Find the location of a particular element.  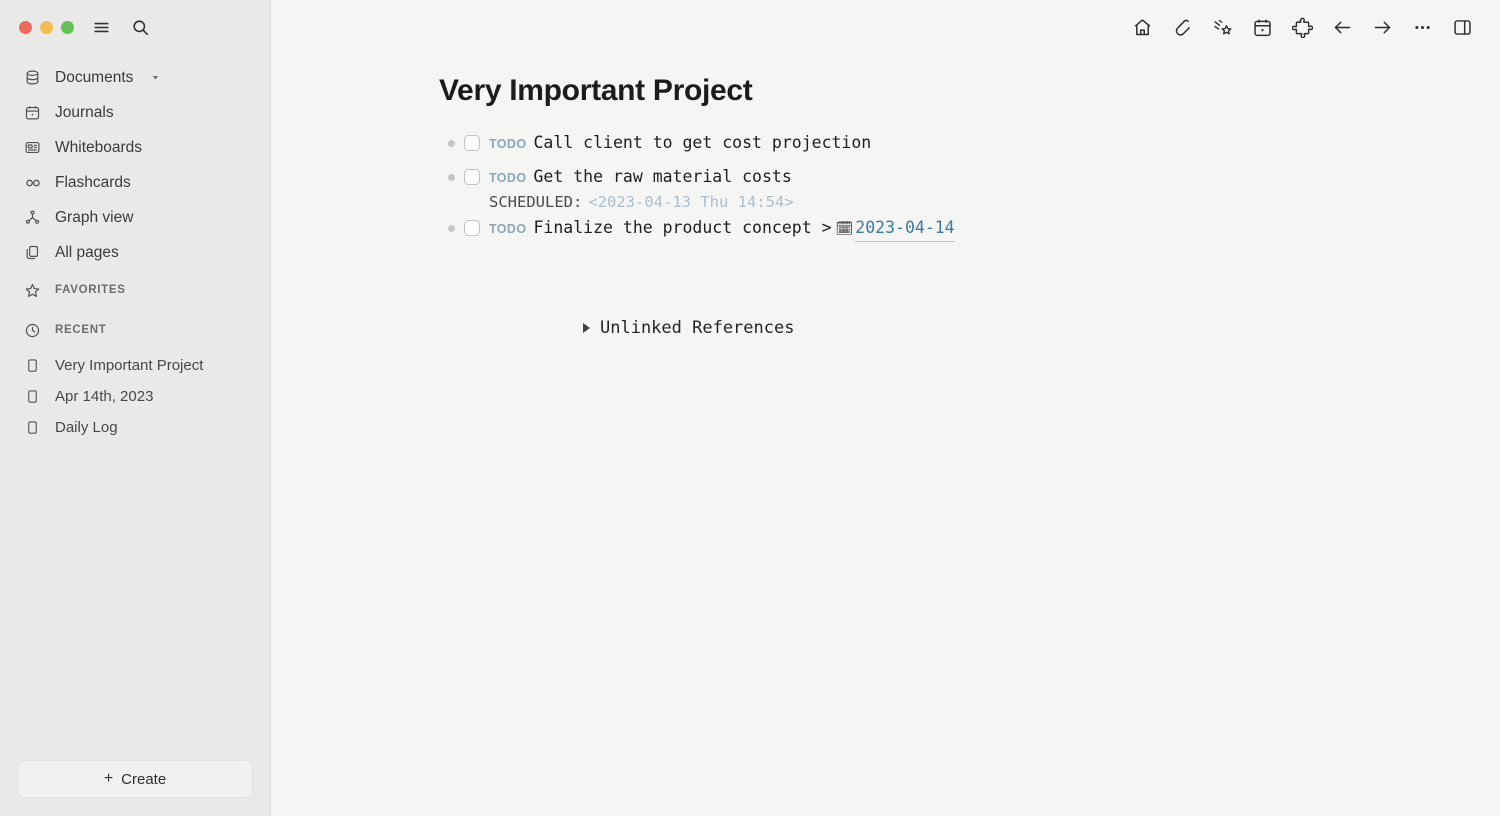

create-button-label: Create is located at coordinates (144, 779).